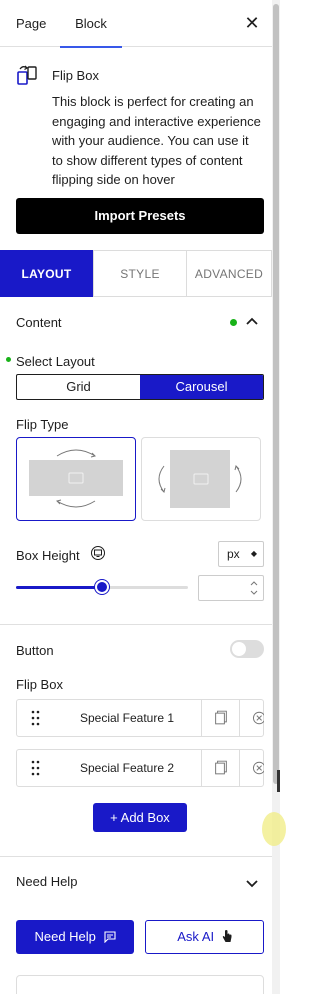  Describe the element at coordinates (91, 24) in the screenshot. I see `tab-block: Block` at that location.